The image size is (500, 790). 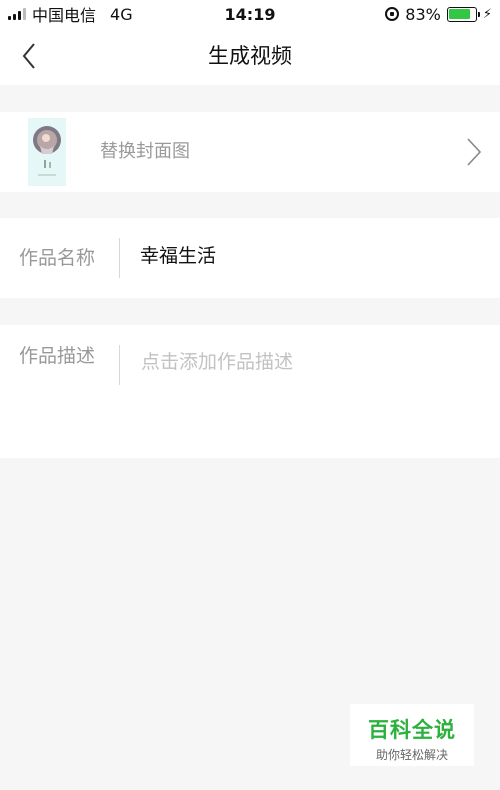 What do you see at coordinates (17, 14) in the screenshot?
I see `signal-strength-icon` at bounding box center [17, 14].